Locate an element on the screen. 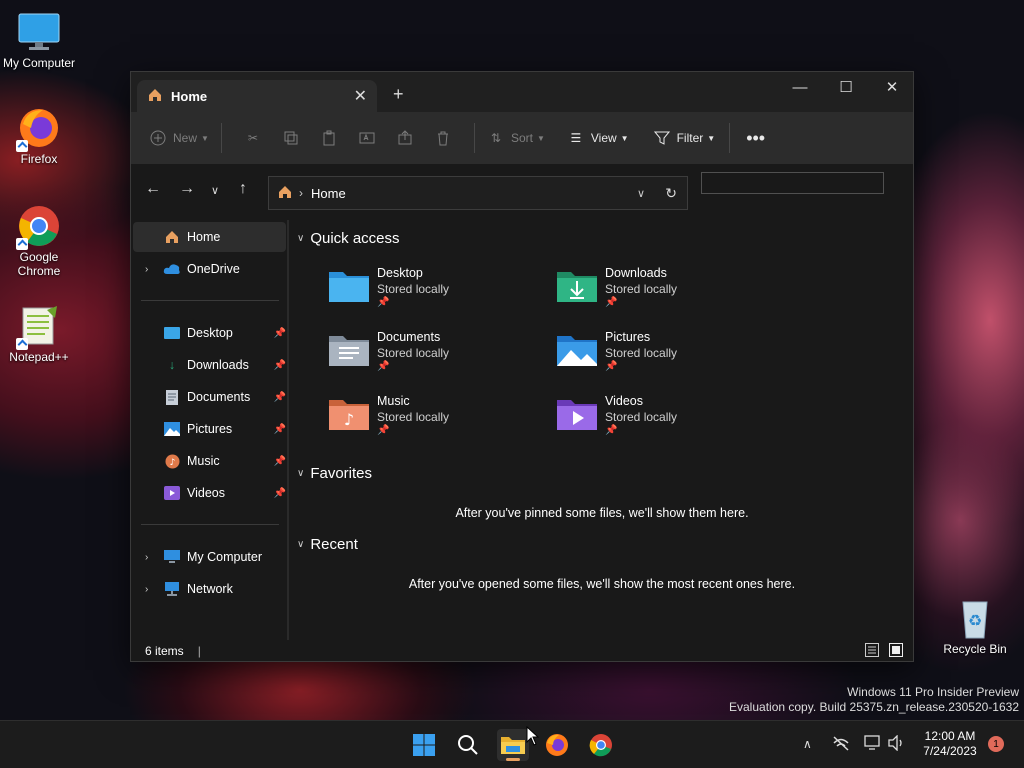 This screenshot has height=768, width=1024. taskbar: ∧ 12:00 AM 7/24/2023 1 is located at coordinates (512, 744).